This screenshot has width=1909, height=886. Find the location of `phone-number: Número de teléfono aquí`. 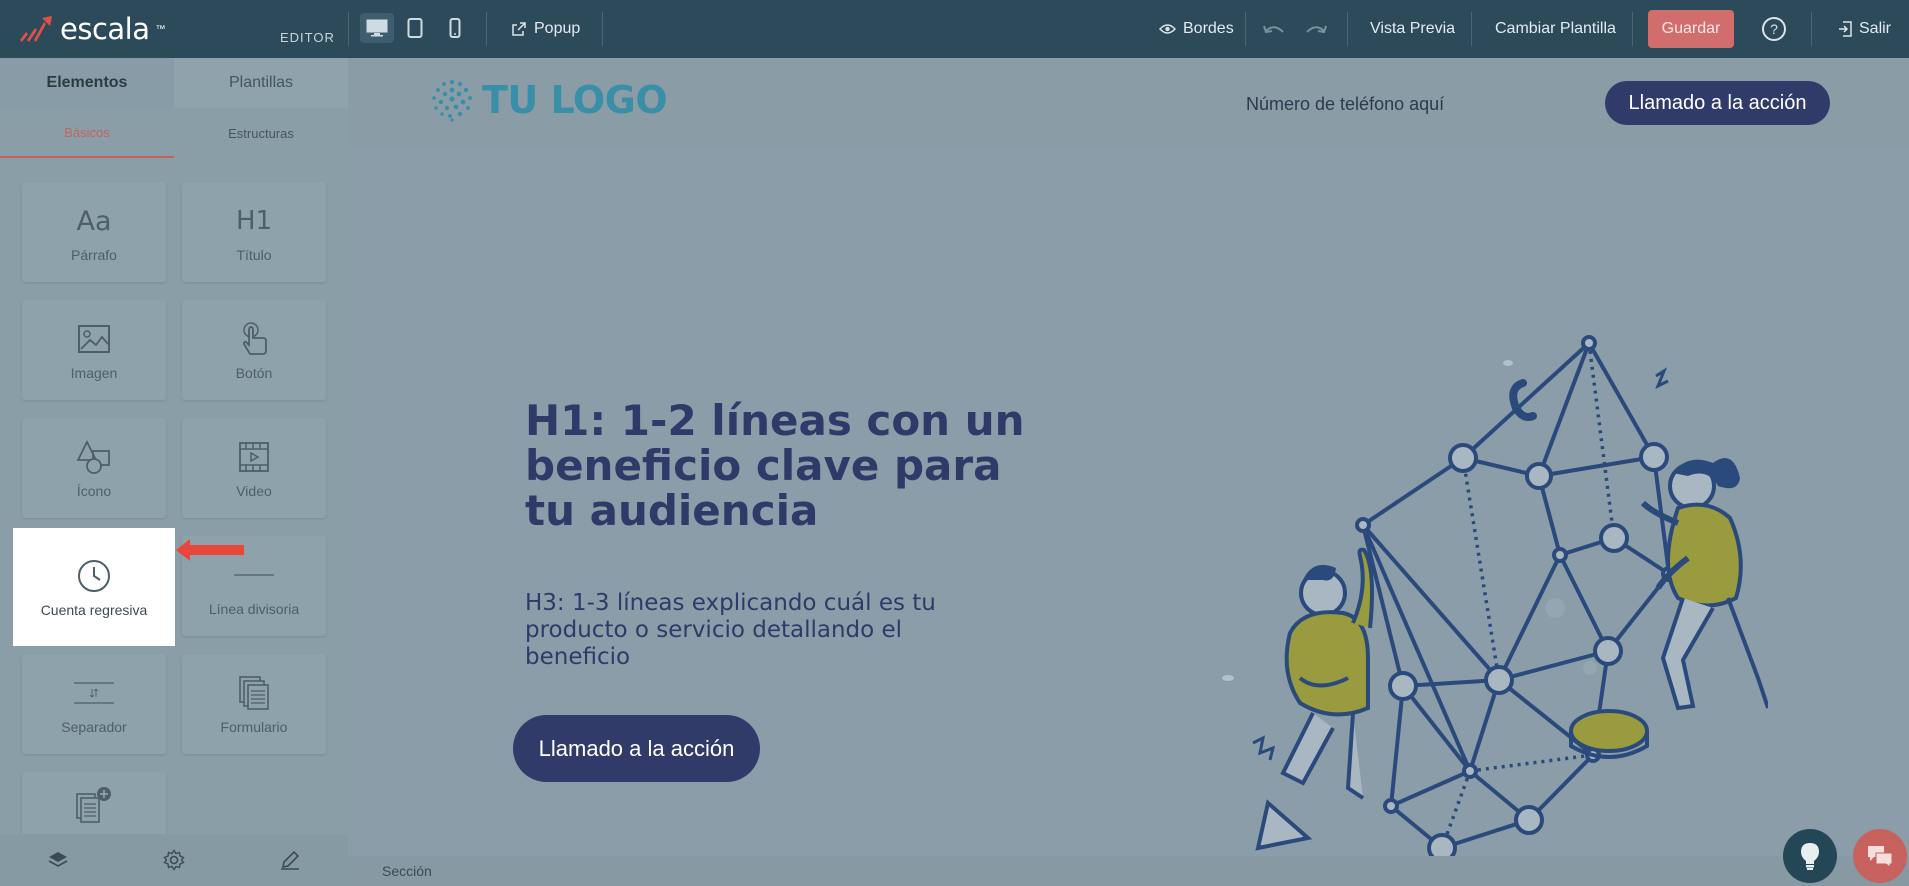

phone-number: Número de teléfono aquí is located at coordinates (1345, 104).